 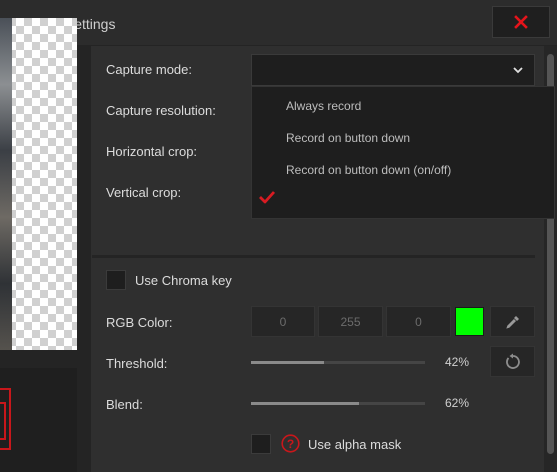 I want to click on eyedropper-button, so click(x=512, y=321).